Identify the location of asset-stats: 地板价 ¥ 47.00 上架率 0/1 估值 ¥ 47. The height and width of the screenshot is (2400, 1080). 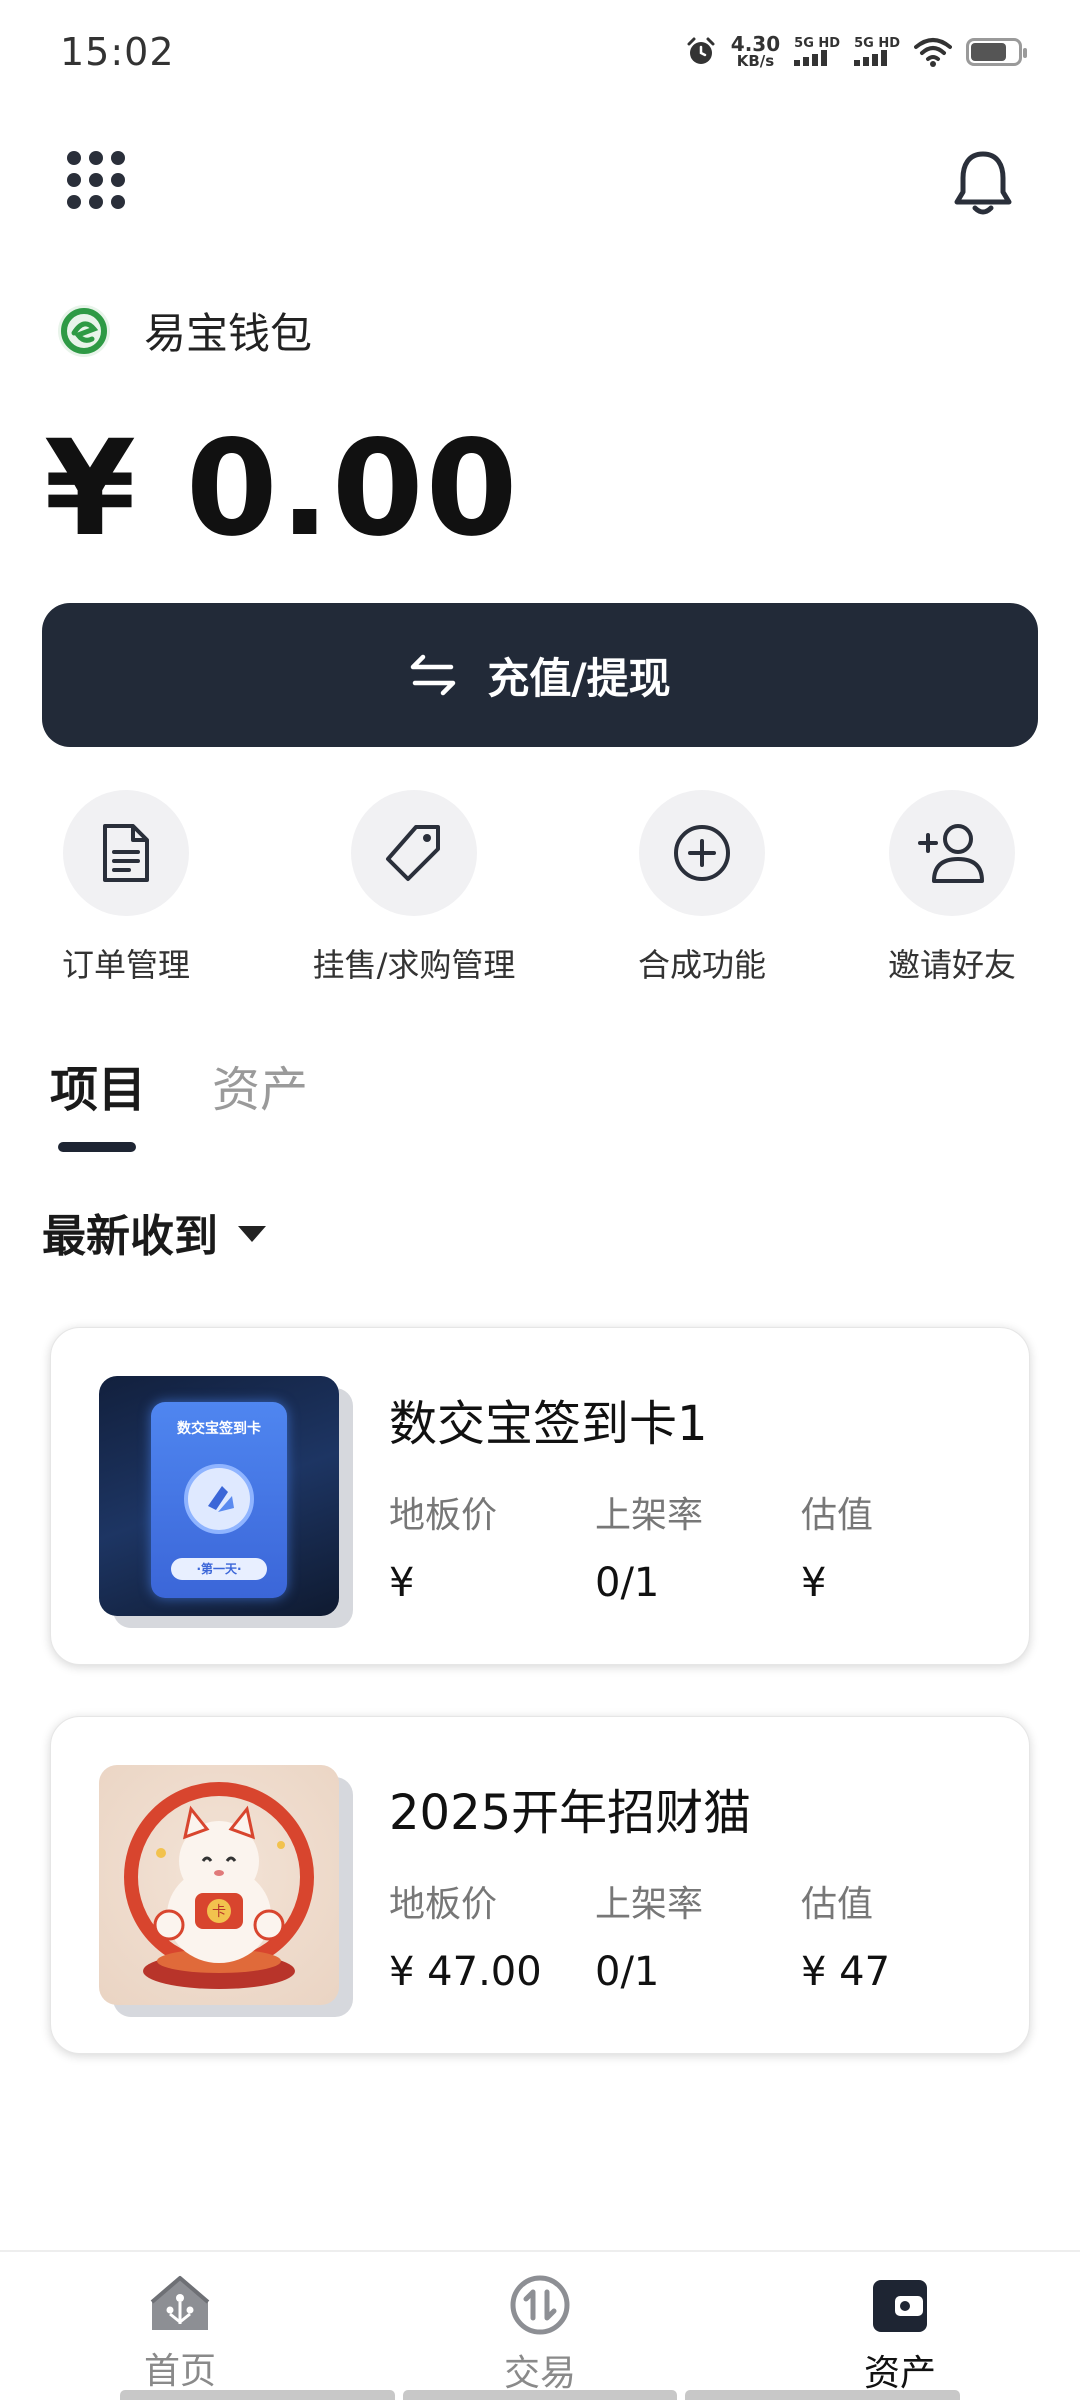
(698, 1935).